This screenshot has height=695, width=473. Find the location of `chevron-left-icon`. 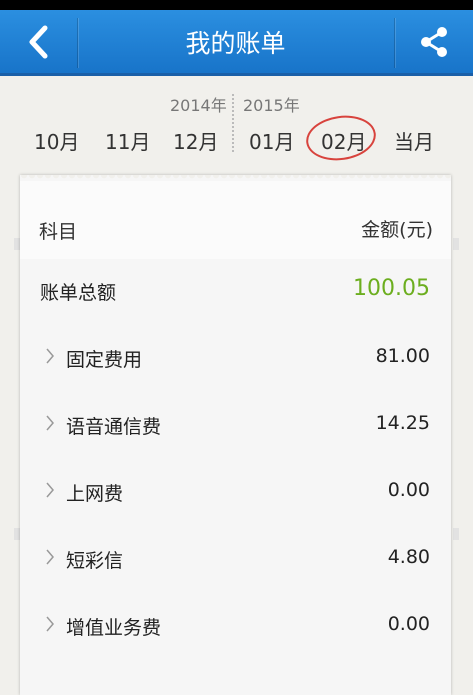

chevron-left-icon is located at coordinates (38, 41).